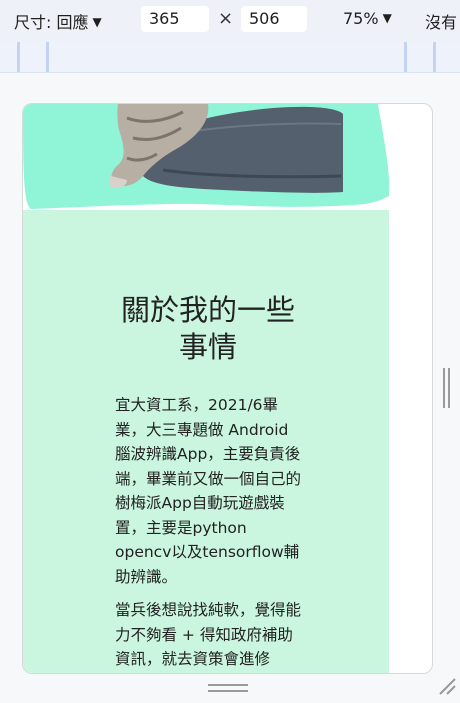 Image resolution: width=460 pixels, height=703 pixels. What do you see at coordinates (447, 686) in the screenshot?
I see `corner-resize-icon` at bounding box center [447, 686].